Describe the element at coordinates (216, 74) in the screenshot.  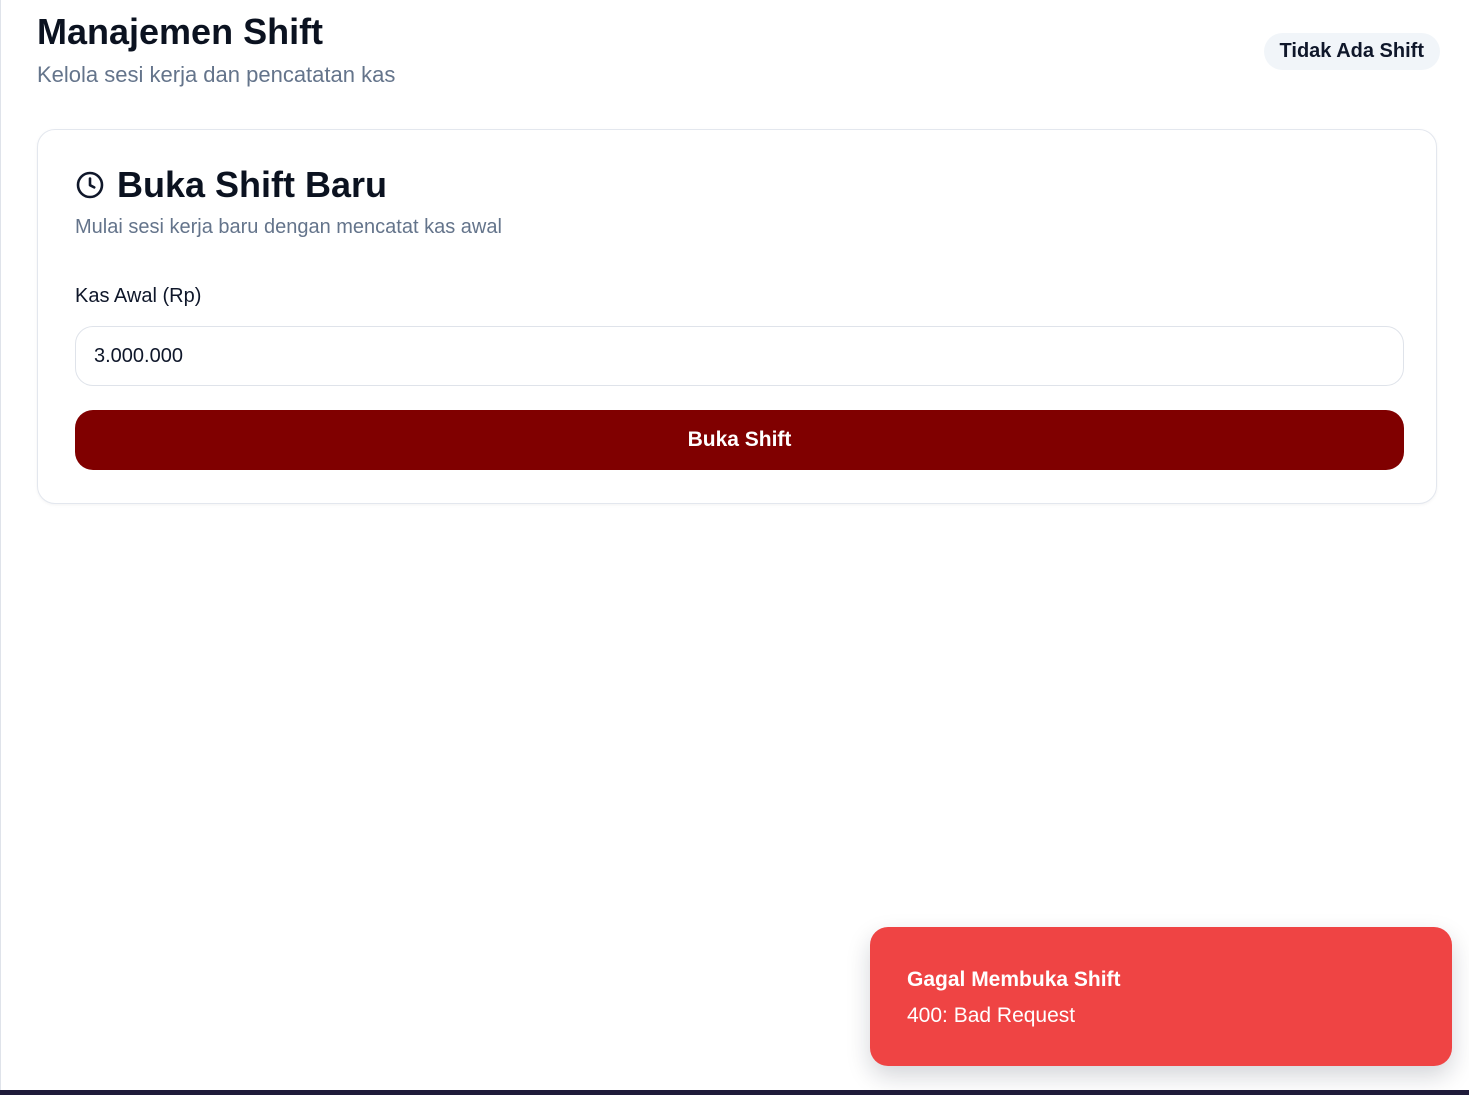
I see `page-subtitle: Kelola sesi kerja dan pencatatan kas` at that location.